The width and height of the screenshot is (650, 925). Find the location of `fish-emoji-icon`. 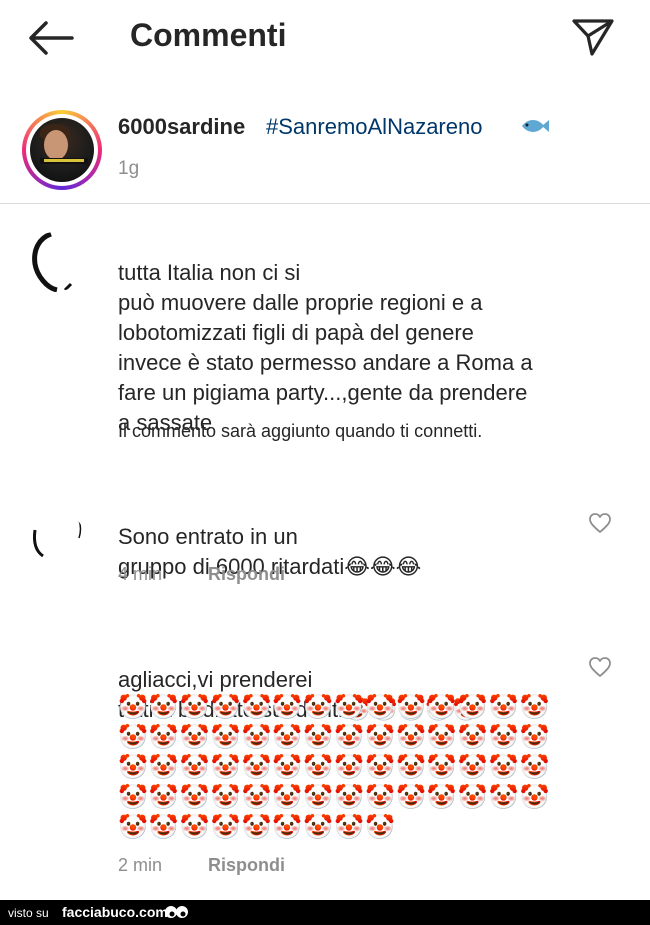

fish-emoji-icon is located at coordinates (535, 126).